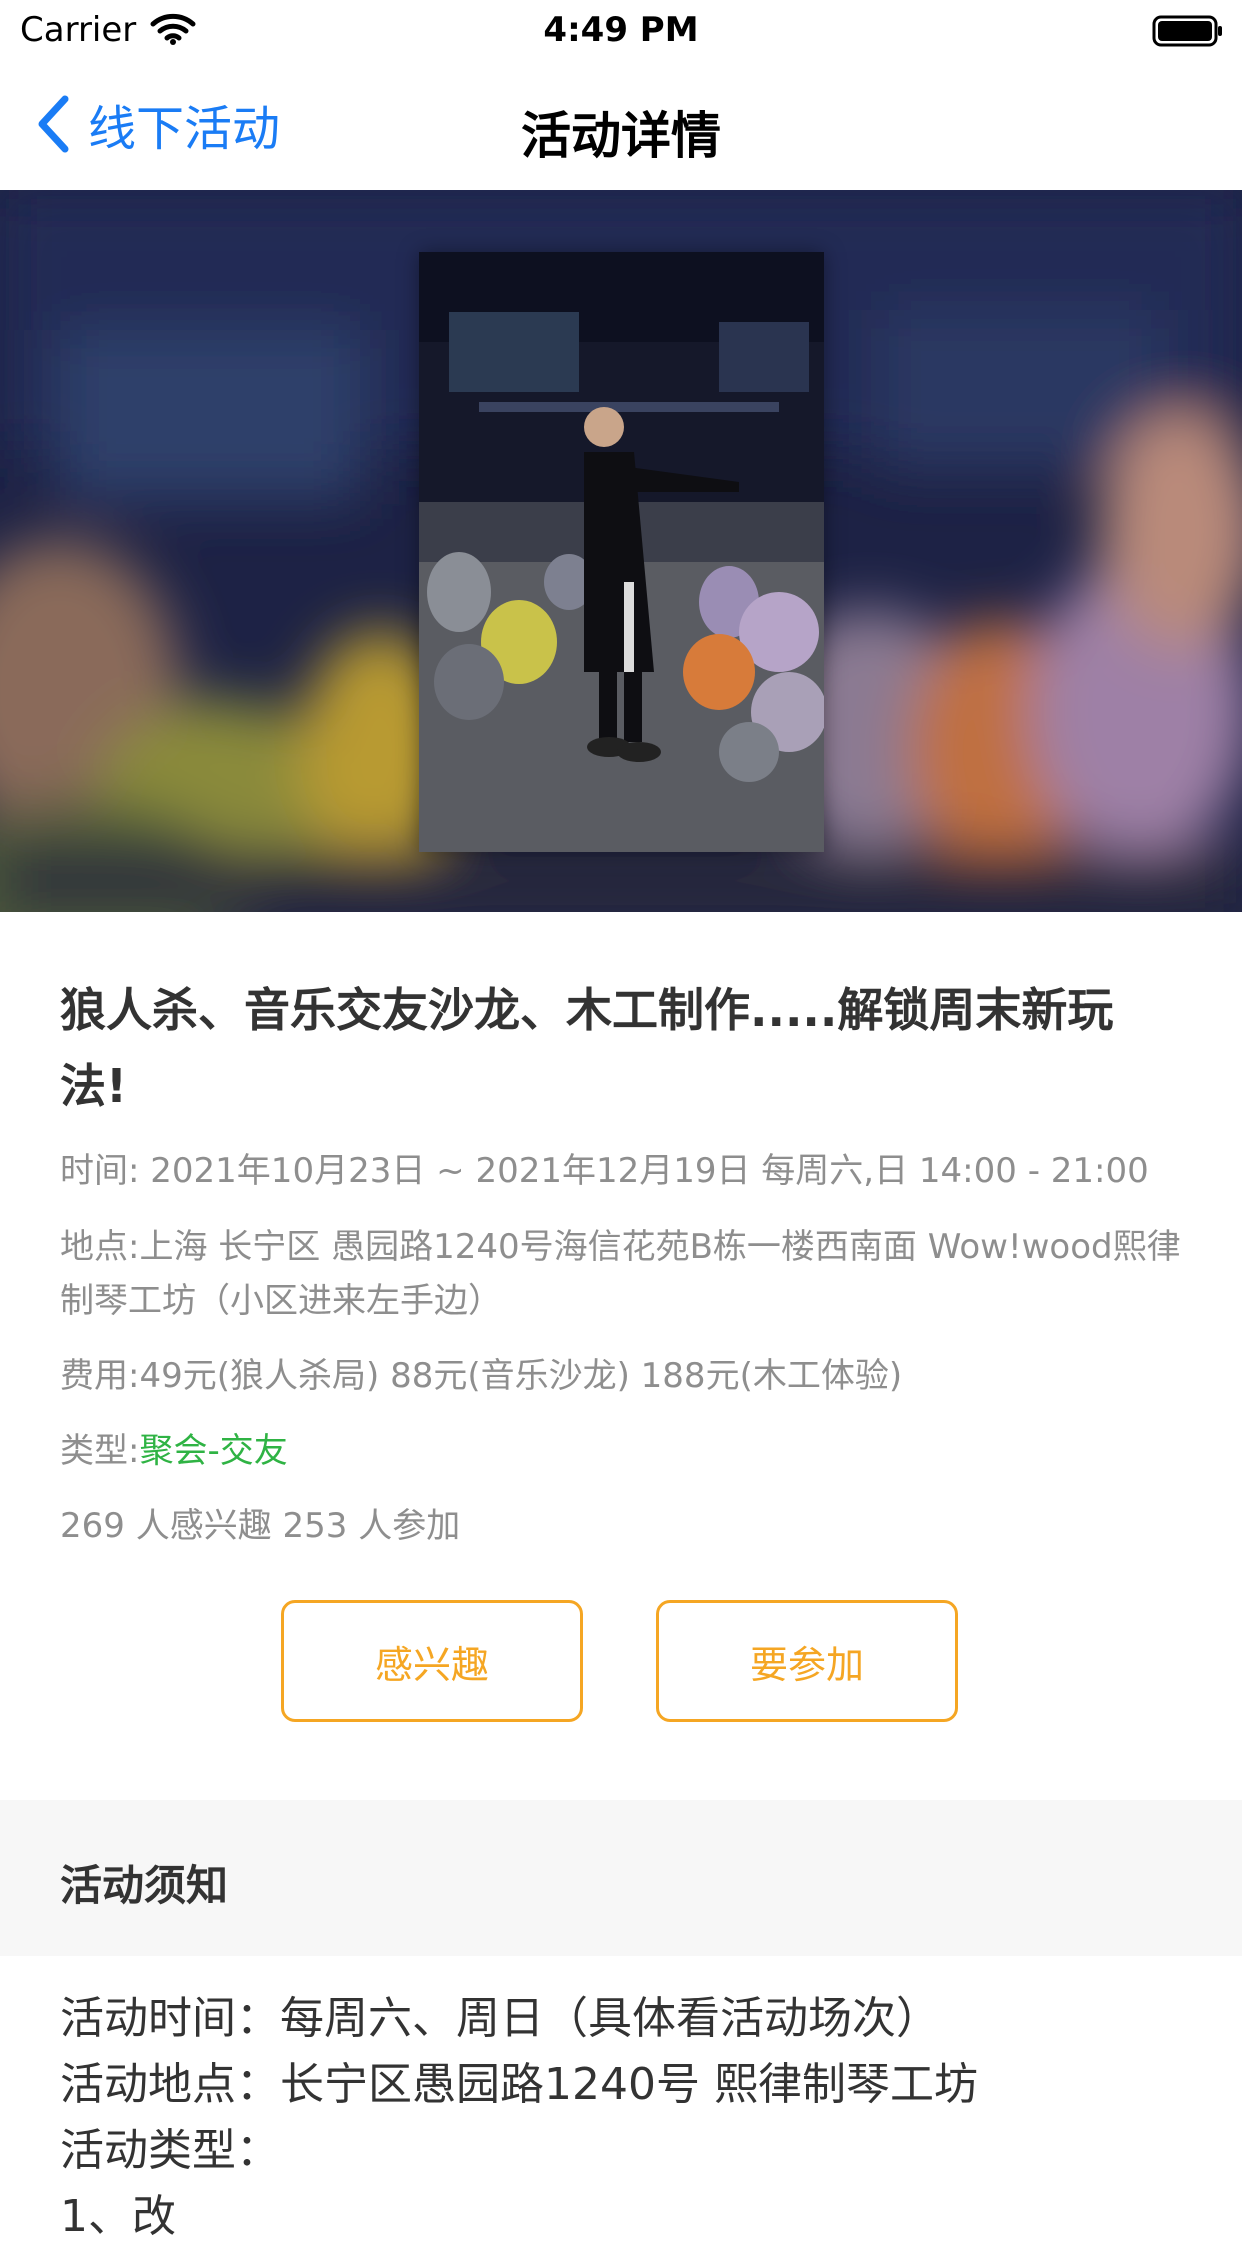 This screenshot has width=1242, height=2250. Describe the element at coordinates (100, 1451) in the screenshot. I see `type-label: 类型:` at that location.